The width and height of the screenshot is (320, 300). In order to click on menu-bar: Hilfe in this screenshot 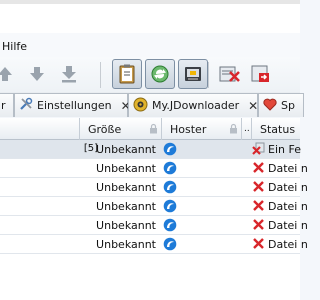, I will do `click(150, 45)`.